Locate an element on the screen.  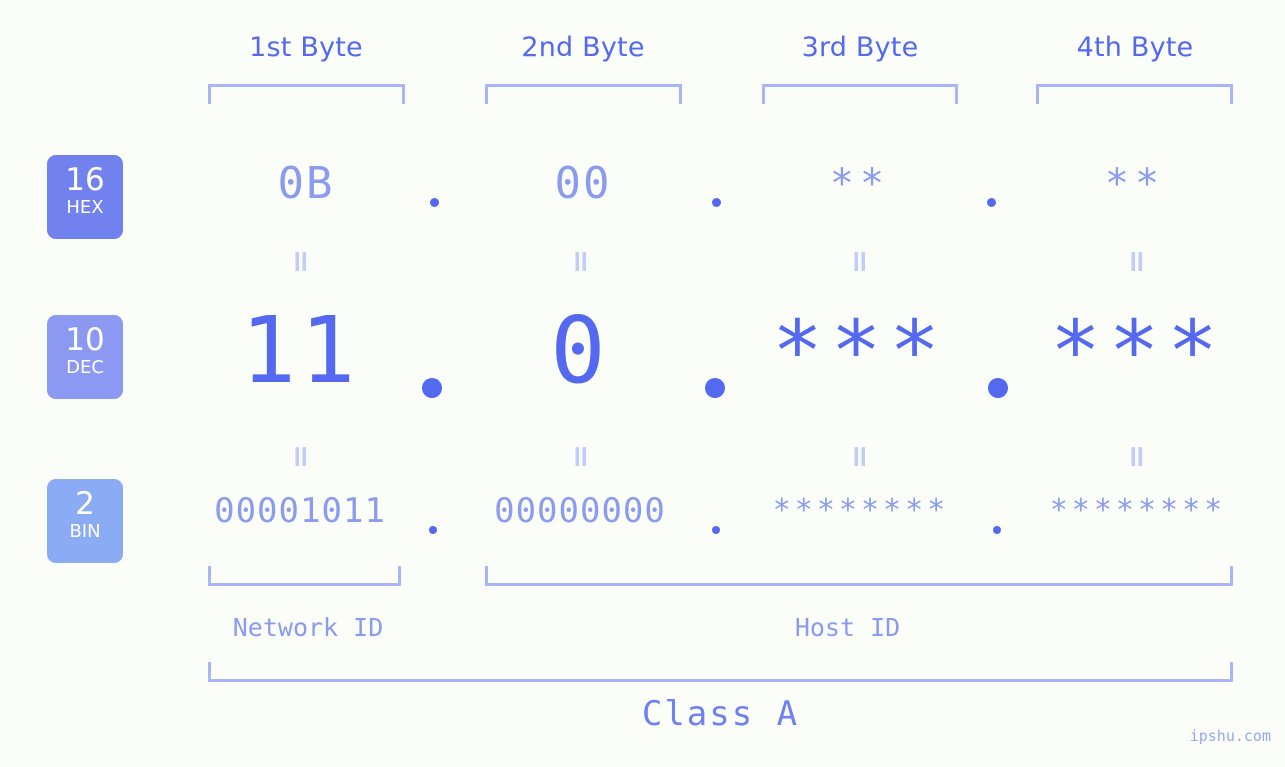
base-badge-hex: 16 HEX is located at coordinates (85, 197).